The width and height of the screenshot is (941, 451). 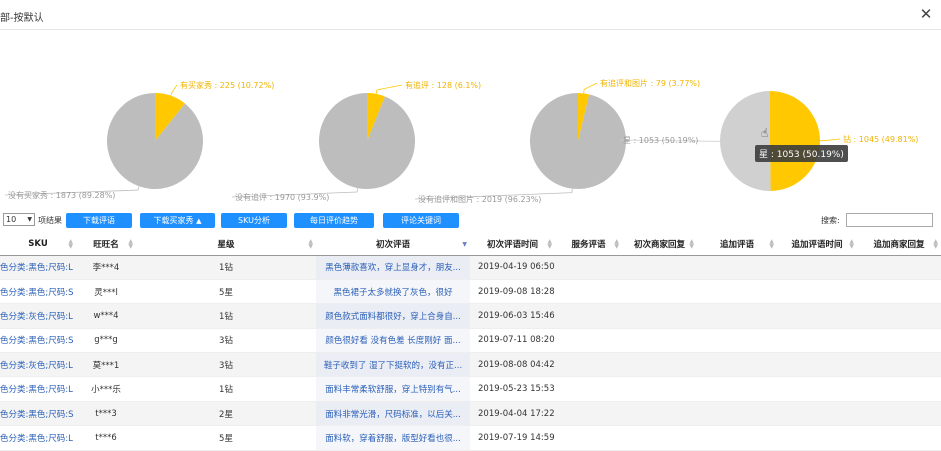 What do you see at coordinates (660, 140) in the screenshot?
I see `pie-label-星: 星 : 1053 (50.19%)` at bounding box center [660, 140].